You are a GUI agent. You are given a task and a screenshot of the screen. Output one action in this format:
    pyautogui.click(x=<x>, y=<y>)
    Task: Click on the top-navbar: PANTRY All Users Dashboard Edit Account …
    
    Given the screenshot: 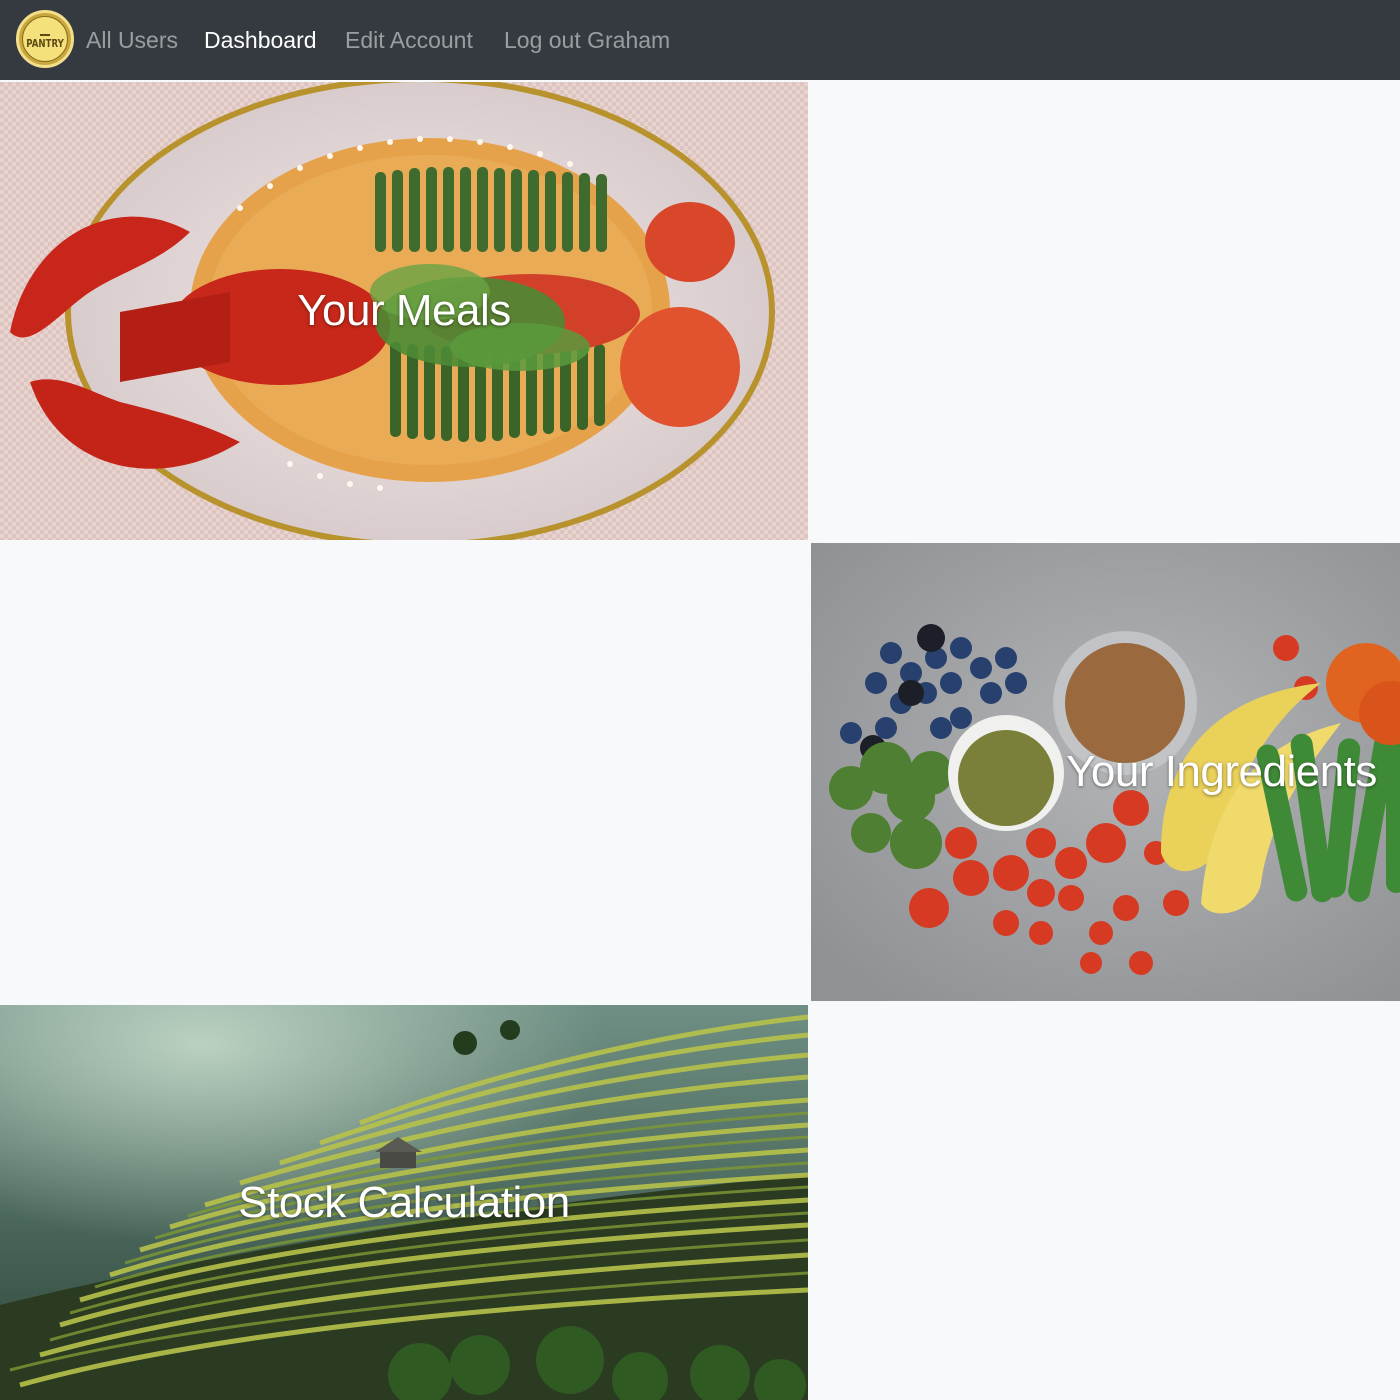 What is the action you would take?
    pyautogui.click(x=700, y=40)
    